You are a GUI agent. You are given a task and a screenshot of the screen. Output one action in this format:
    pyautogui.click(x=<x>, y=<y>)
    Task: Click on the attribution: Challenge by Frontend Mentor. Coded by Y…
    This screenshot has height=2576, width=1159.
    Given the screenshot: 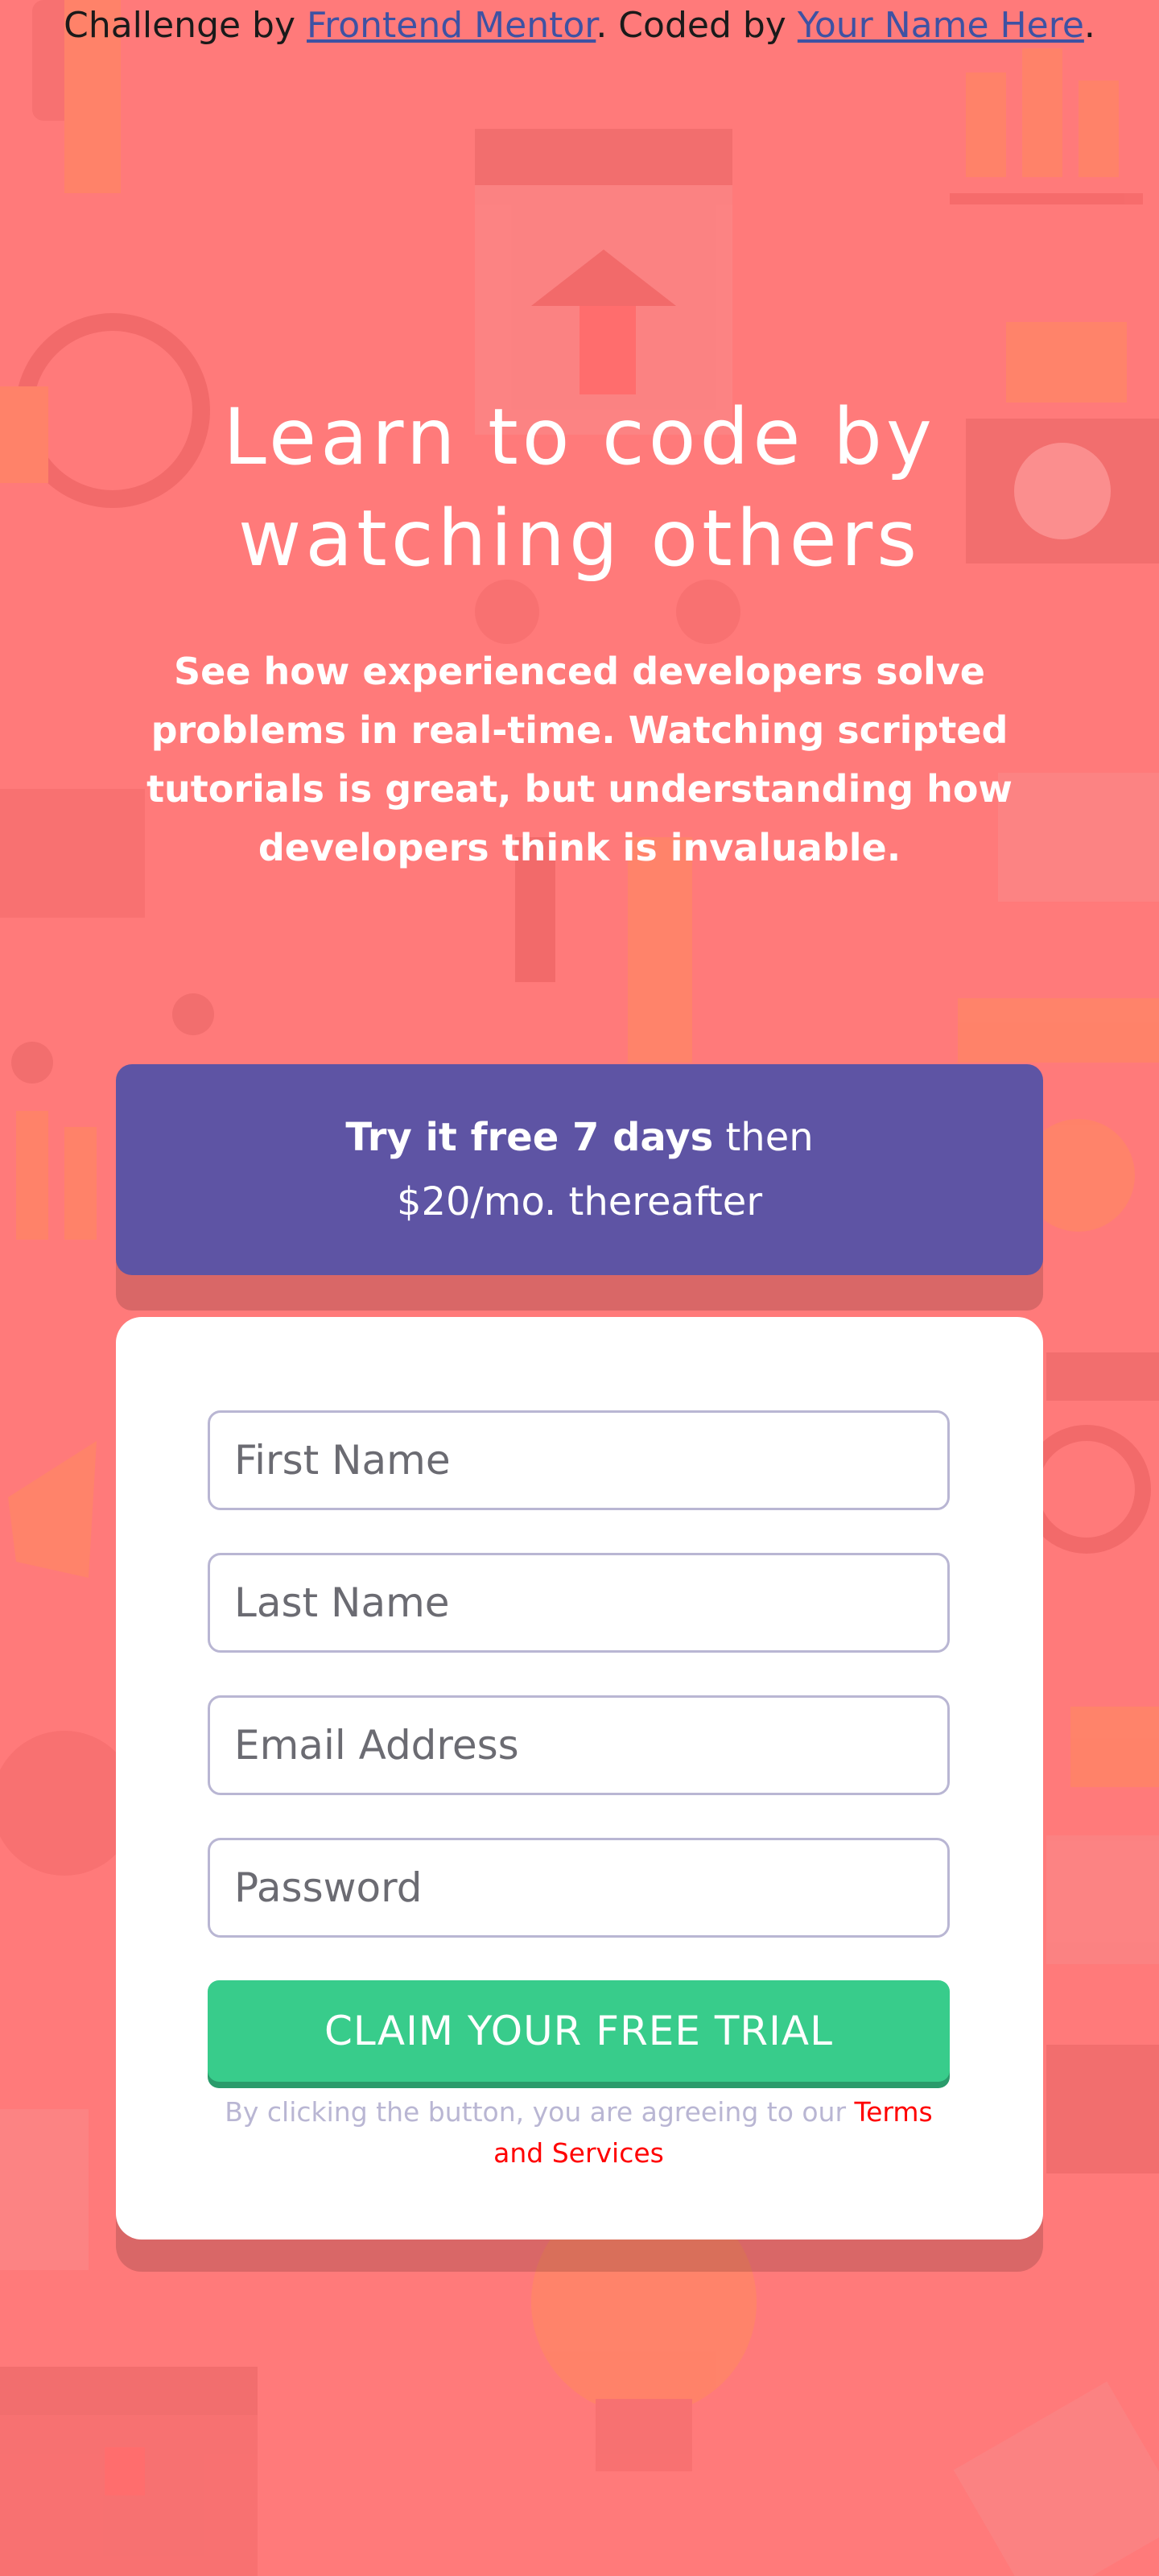 What is the action you would take?
    pyautogui.click(x=579, y=26)
    